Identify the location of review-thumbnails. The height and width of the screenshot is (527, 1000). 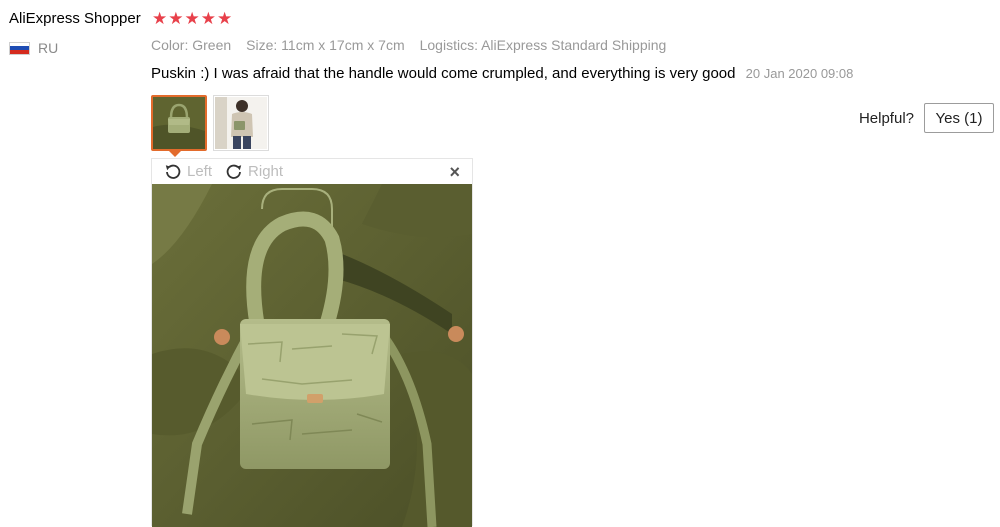
(210, 123).